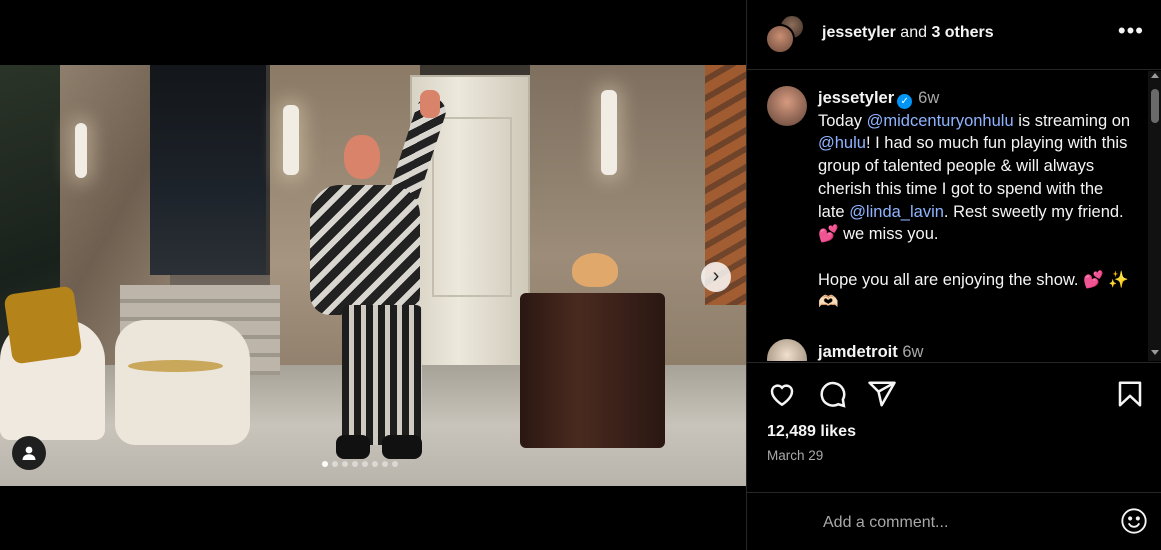 The height and width of the screenshot is (550, 1161). What do you see at coordinates (913, 32) in the screenshot?
I see `authors-conjunction: and` at bounding box center [913, 32].